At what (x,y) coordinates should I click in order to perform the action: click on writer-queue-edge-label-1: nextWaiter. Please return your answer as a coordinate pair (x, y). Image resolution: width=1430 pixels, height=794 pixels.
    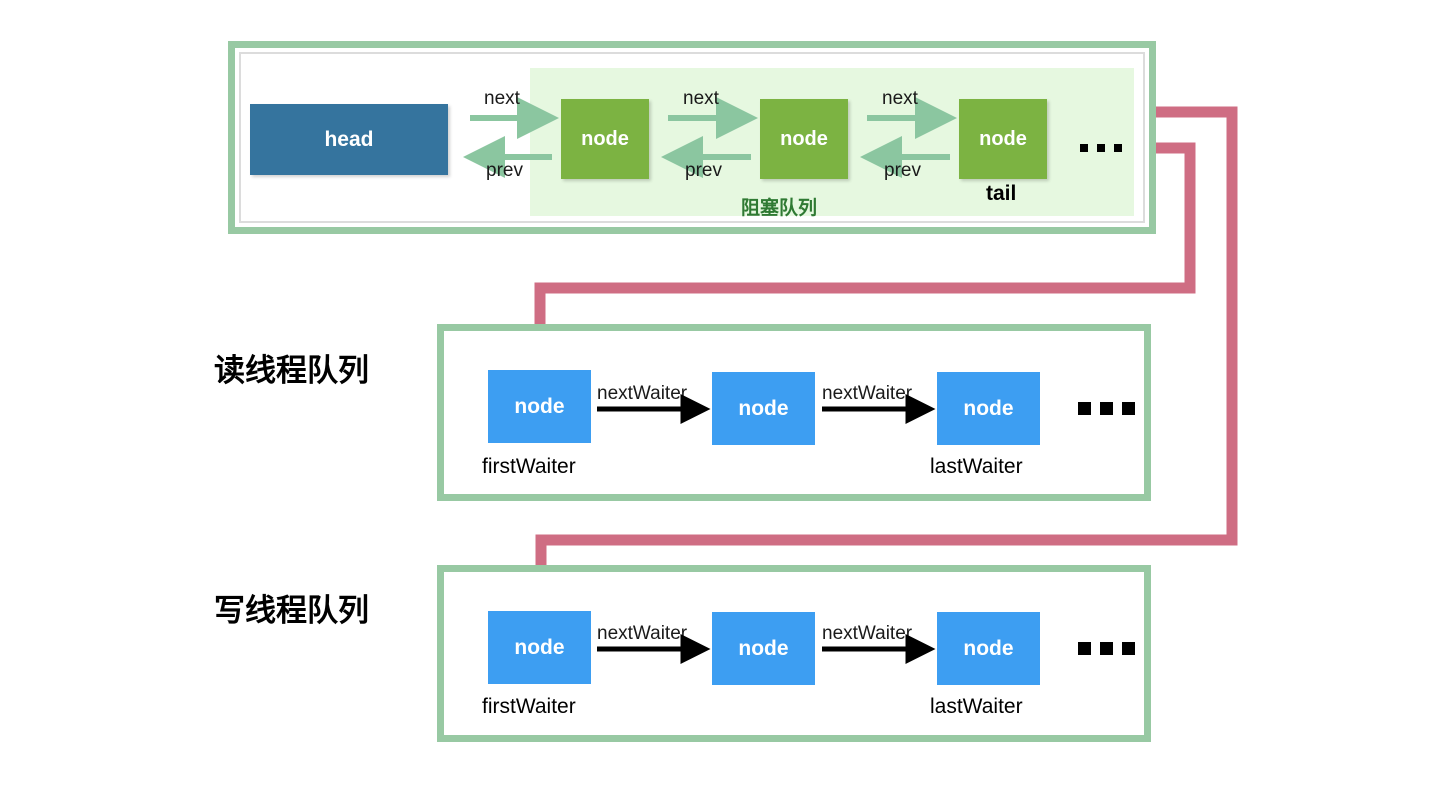
    Looking at the image, I should click on (642, 633).